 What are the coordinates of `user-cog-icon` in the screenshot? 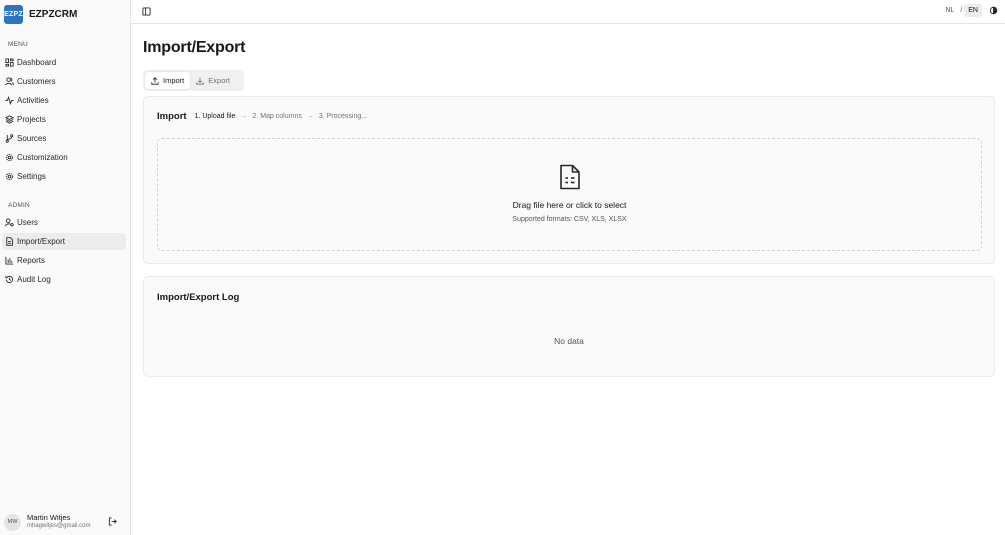 It's located at (9, 222).